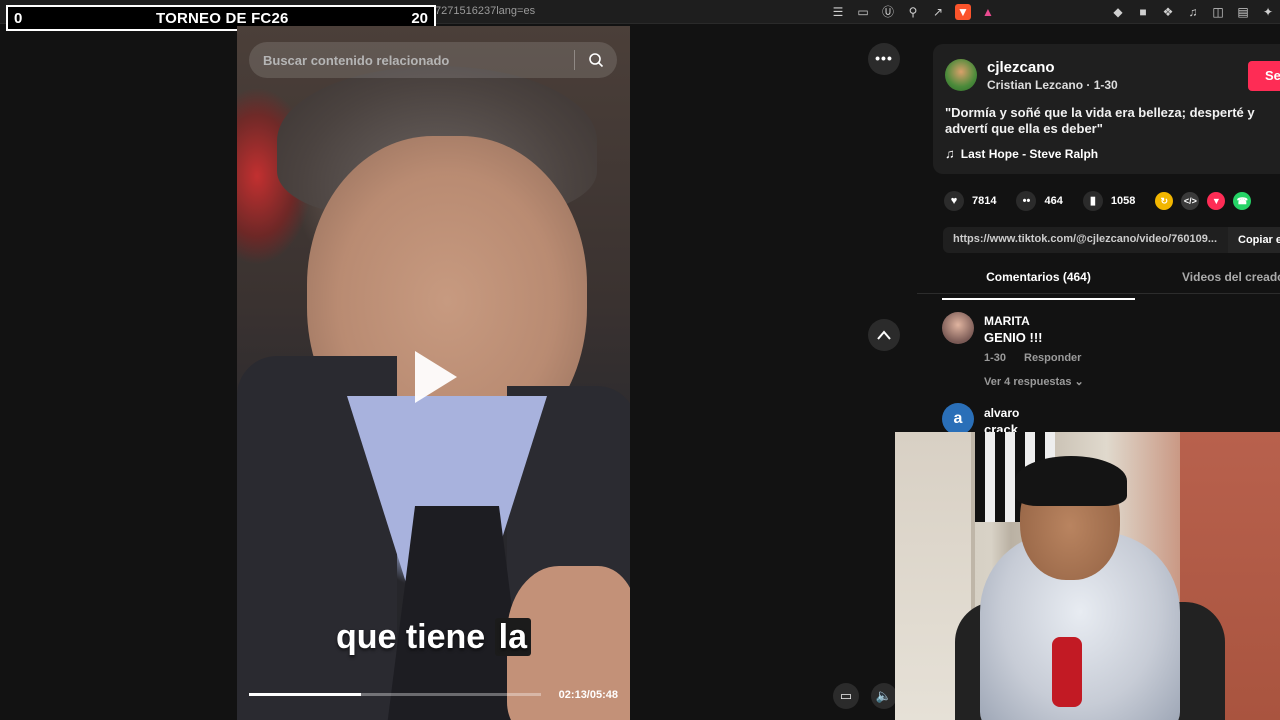 This screenshot has height=720, width=1280. I want to click on address-bar-icons: ☰ ▭ Ⓤ ⚲ ↗ ▼ ▲, so click(913, 12).